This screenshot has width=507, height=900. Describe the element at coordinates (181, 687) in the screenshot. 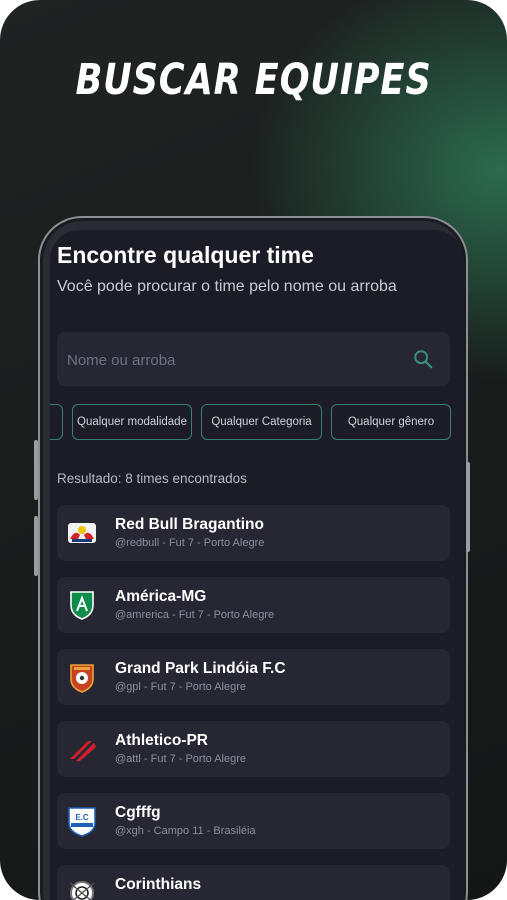

I see `team-meta: @gpl - Fut 7 - Porto Alegre` at that location.